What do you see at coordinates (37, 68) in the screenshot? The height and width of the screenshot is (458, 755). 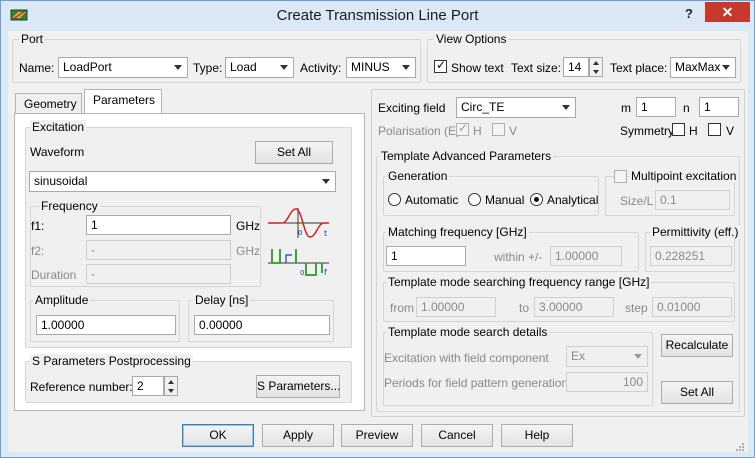 I see `name-label: Name:` at bounding box center [37, 68].